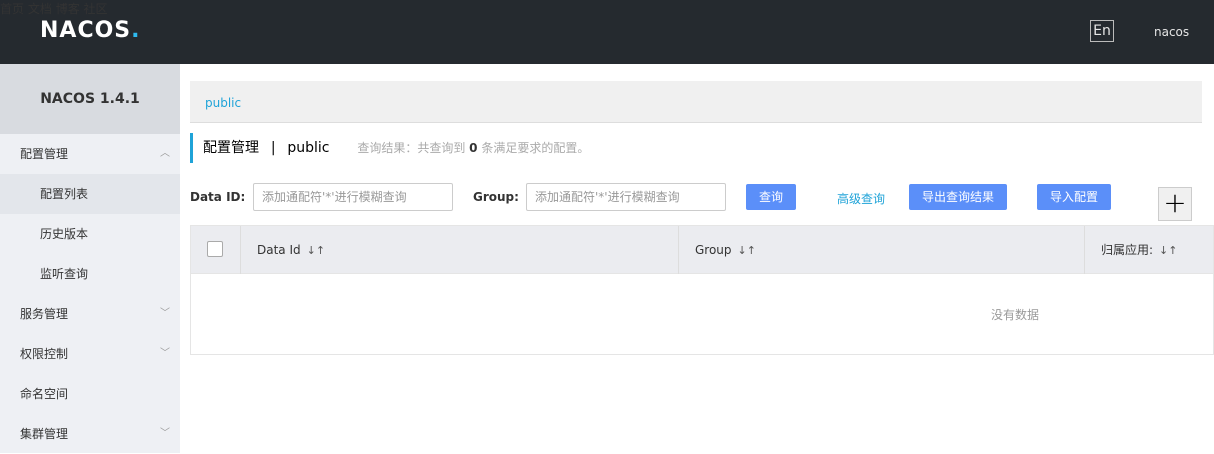 Image resolution: width=1214 pixels, height=454 pixels. I want to click on result-prefix: 查询结果：共查询到, so click(411, 148).